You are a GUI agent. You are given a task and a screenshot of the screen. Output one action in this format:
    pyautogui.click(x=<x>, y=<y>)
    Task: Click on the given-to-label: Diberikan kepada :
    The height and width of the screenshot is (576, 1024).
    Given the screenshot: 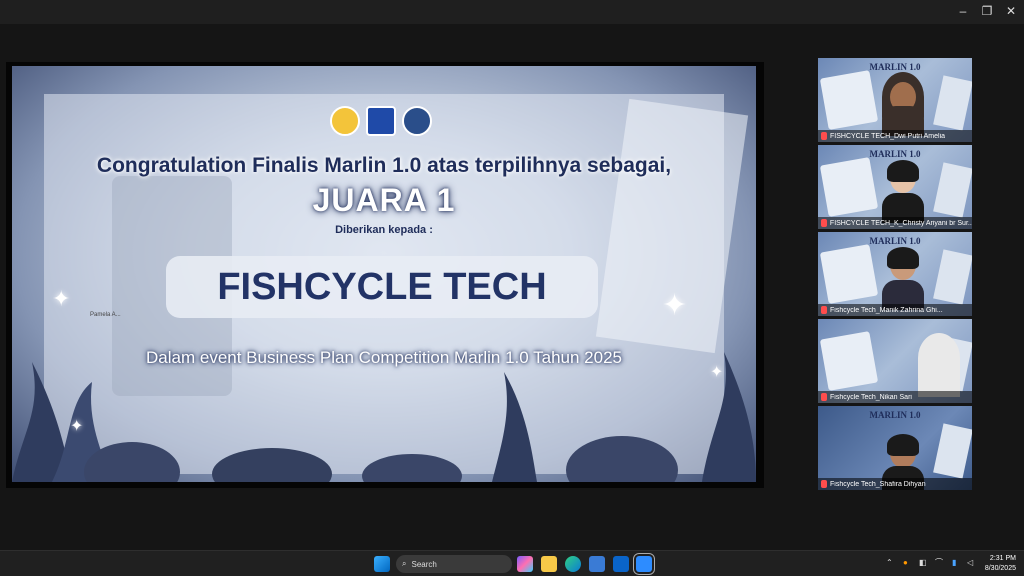 What is the action you would take?
    pyautogui.click(x=384, y=230)
    